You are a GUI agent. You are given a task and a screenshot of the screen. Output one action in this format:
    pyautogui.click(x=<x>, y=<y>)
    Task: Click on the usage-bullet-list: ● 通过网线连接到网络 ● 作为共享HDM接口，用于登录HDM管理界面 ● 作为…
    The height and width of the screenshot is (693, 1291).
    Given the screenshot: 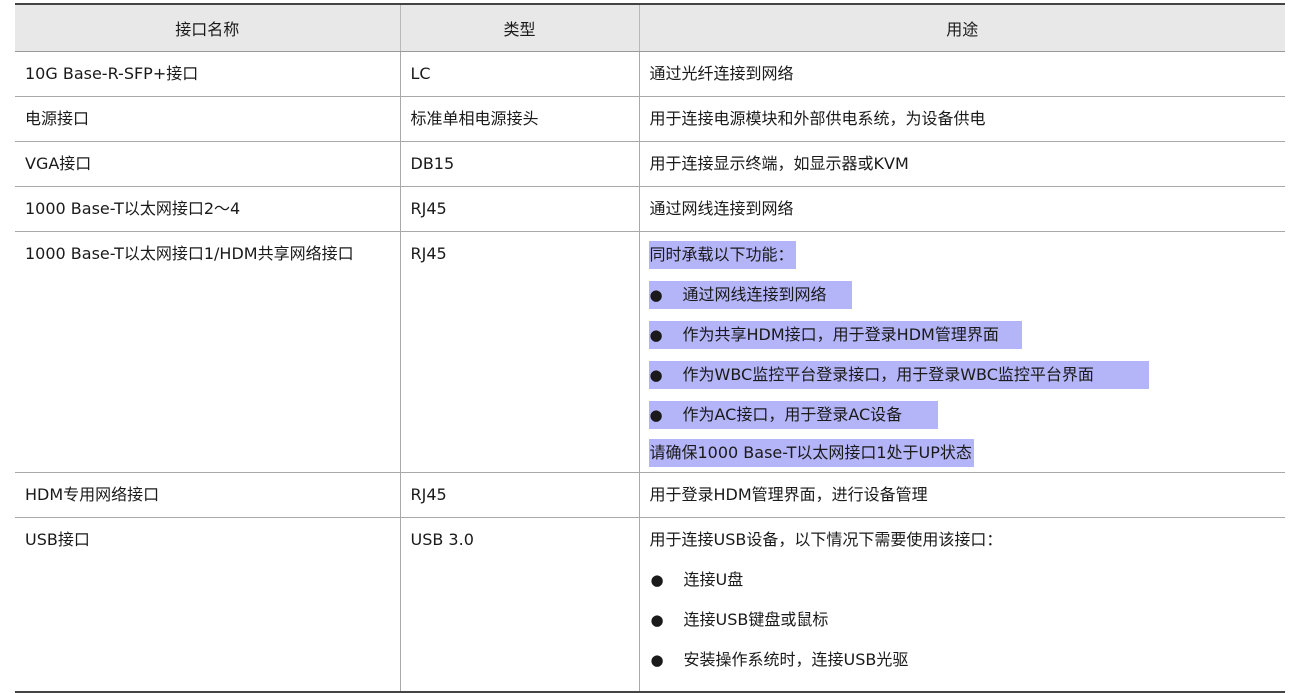 What is the action you would take?
    pyautogui.click(x=962, y=355)
    